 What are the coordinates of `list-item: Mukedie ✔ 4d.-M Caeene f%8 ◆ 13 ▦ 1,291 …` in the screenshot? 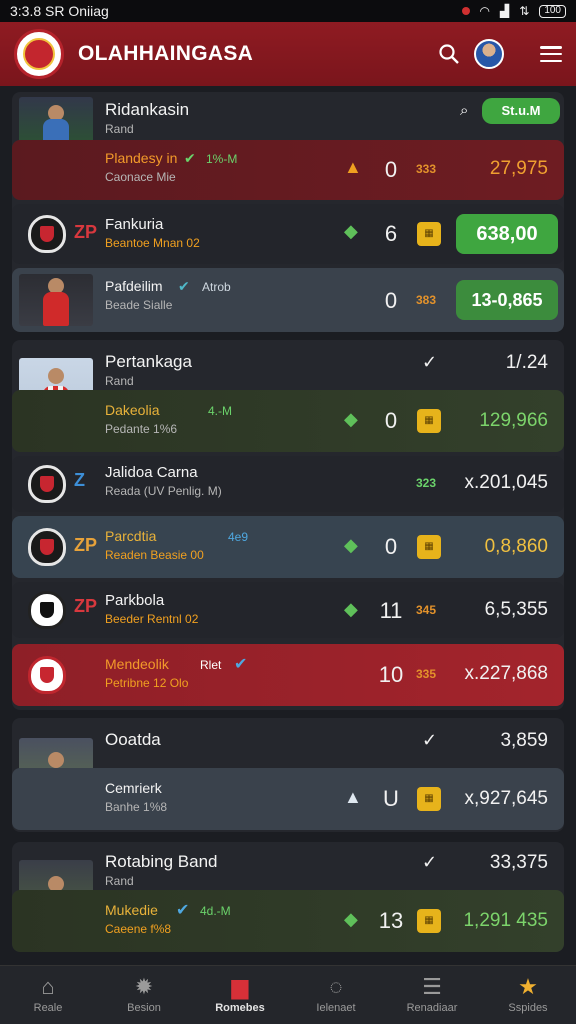 It's located at (288, 921).